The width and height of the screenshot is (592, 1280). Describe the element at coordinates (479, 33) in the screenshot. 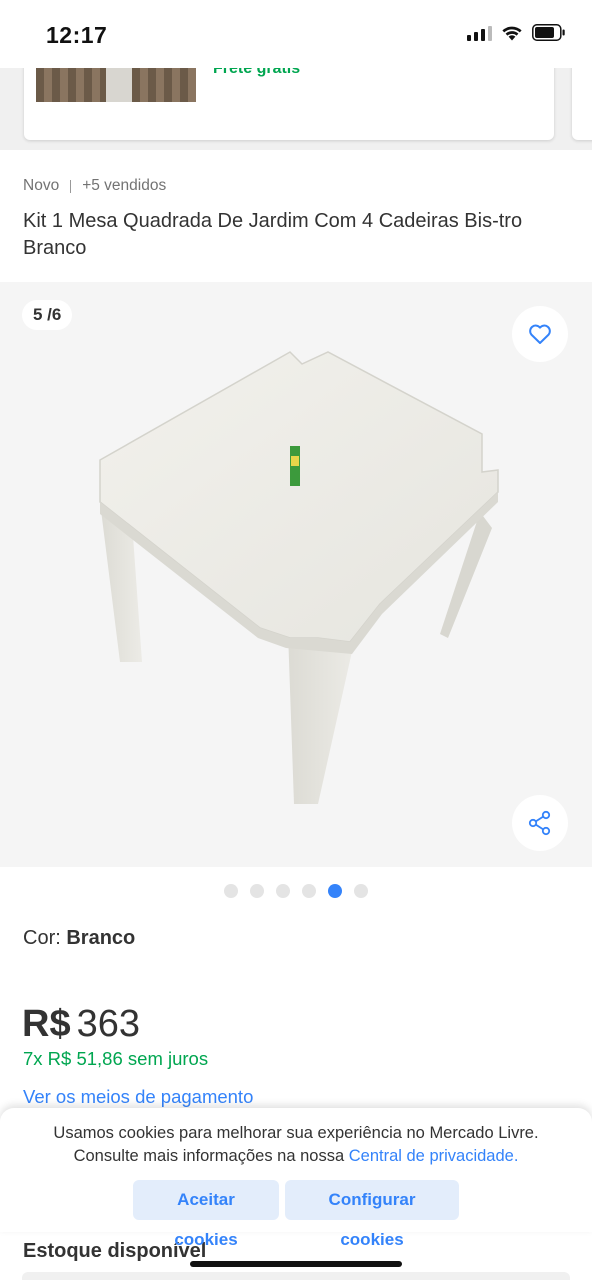

I see `cellular-signal-icon` at that location.